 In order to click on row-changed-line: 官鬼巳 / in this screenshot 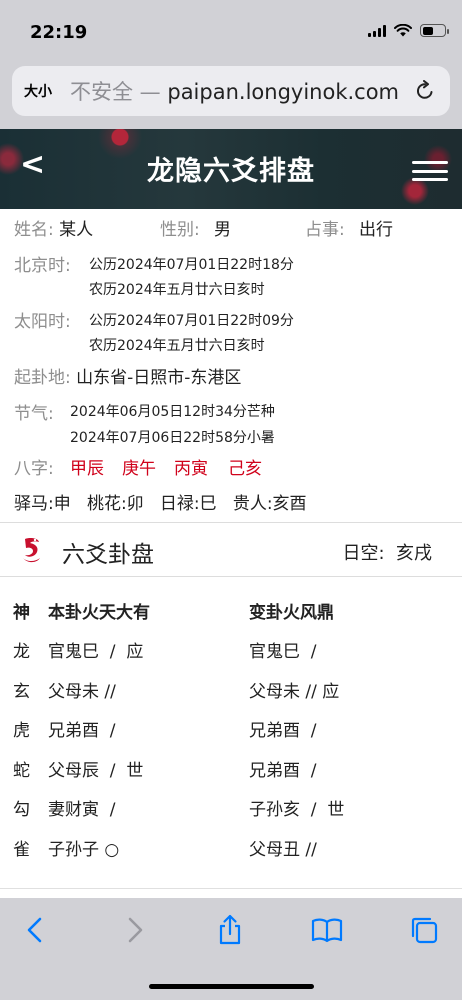, I will do `click(283, 652)`.